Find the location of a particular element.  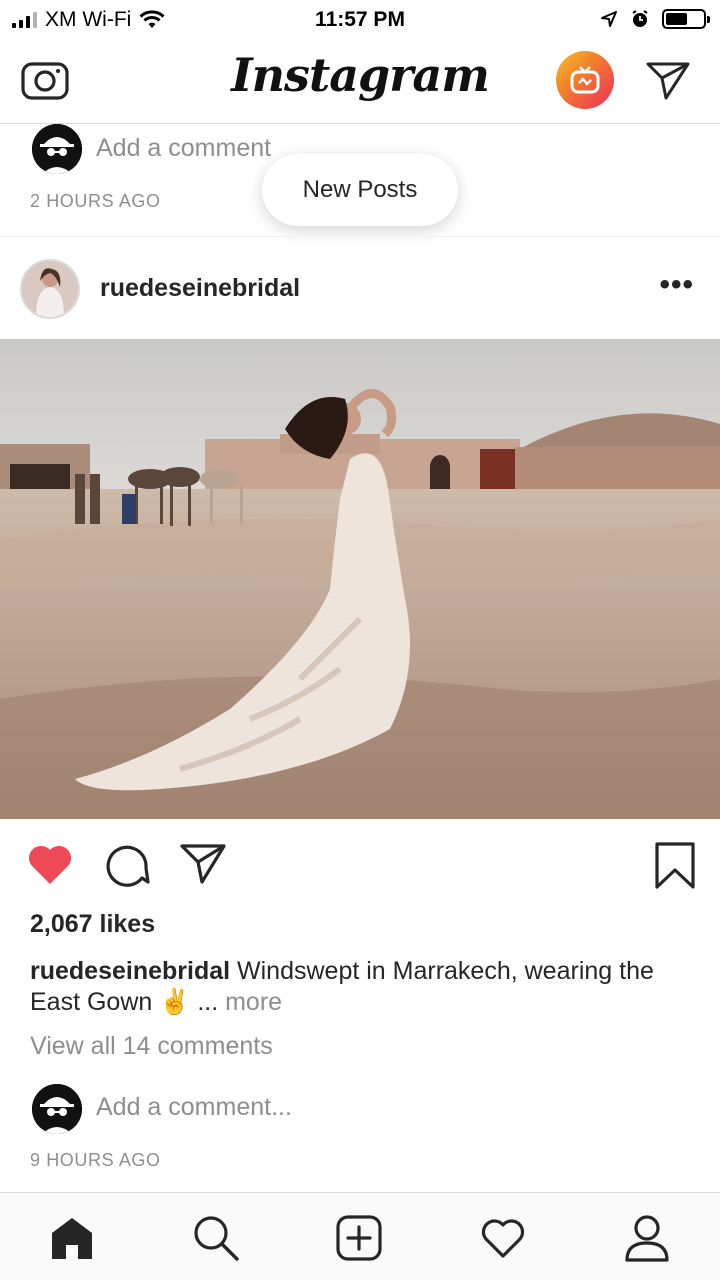

more-options-icon: ••• is located at coordinates (676, 285).